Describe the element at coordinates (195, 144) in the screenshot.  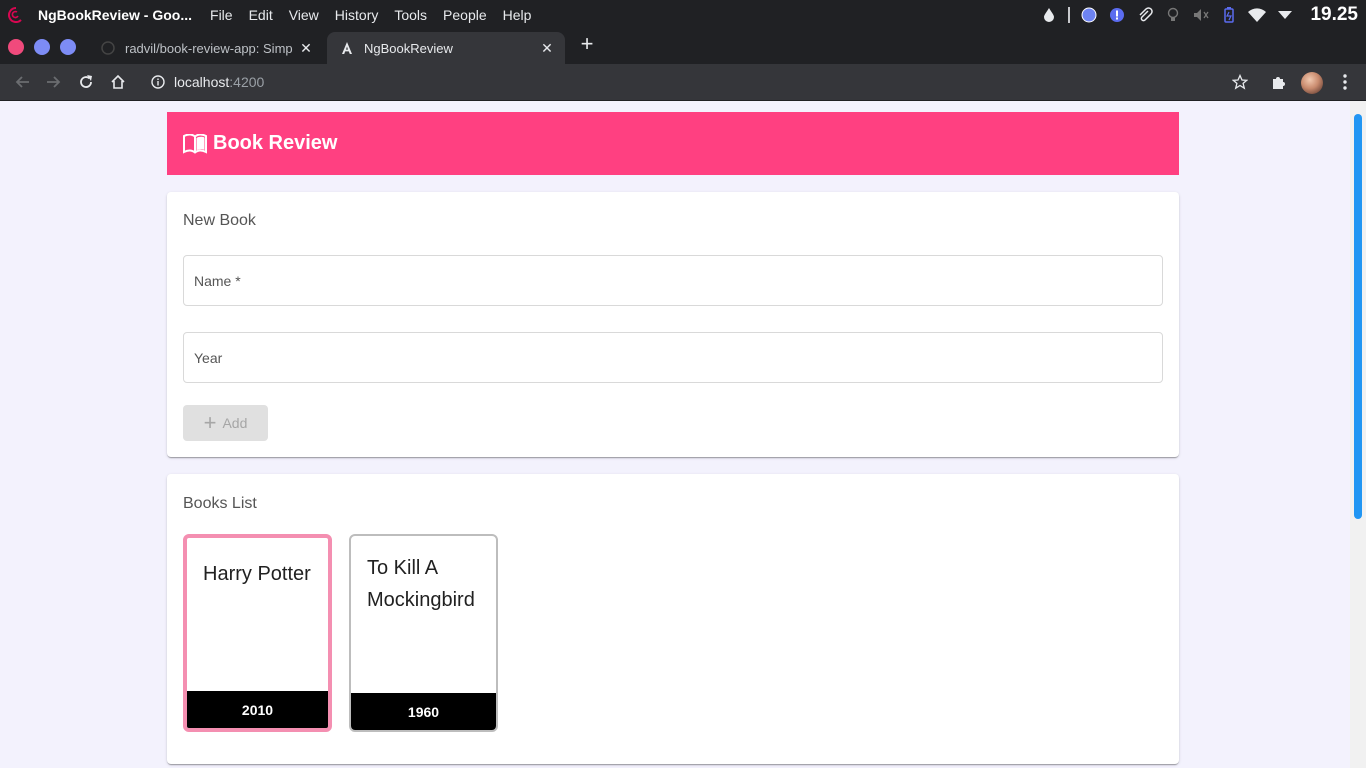
I see `book-open-icon` at that location.